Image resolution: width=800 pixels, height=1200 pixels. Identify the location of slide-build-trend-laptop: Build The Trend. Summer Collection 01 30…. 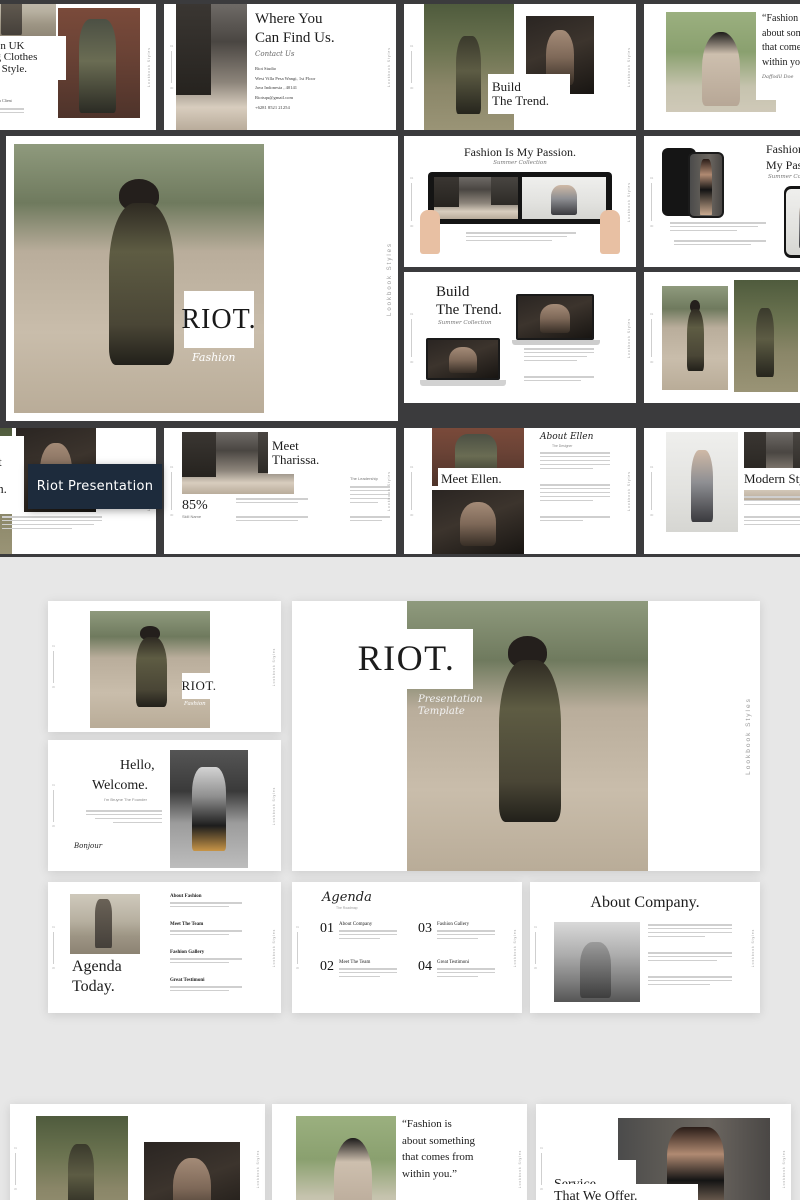
(520, 337).